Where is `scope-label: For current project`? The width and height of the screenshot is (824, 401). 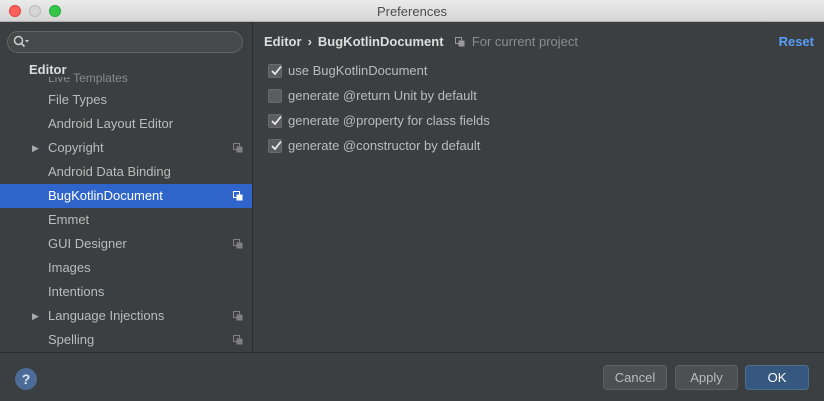
scope-label: For current project is located at coordinates (525, 41).